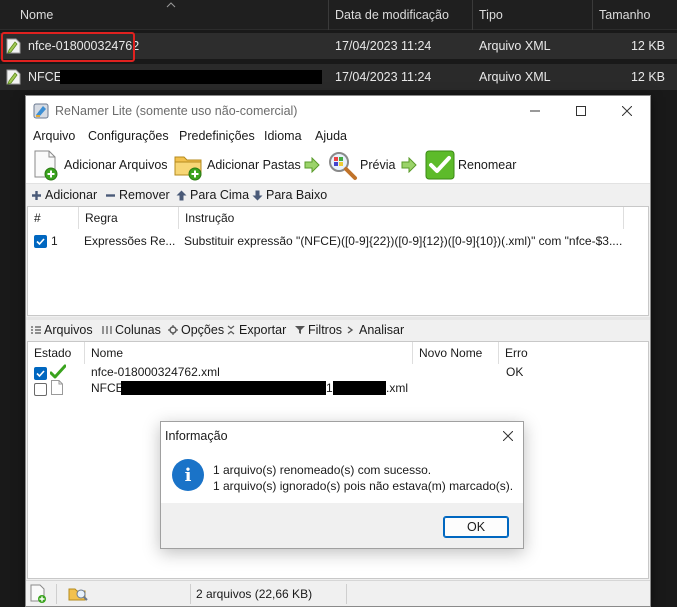 The image size is (677, 607). Describe the element at coordinates (39, 594) in the screenshot. I see `add-files-small-icon` at that location.